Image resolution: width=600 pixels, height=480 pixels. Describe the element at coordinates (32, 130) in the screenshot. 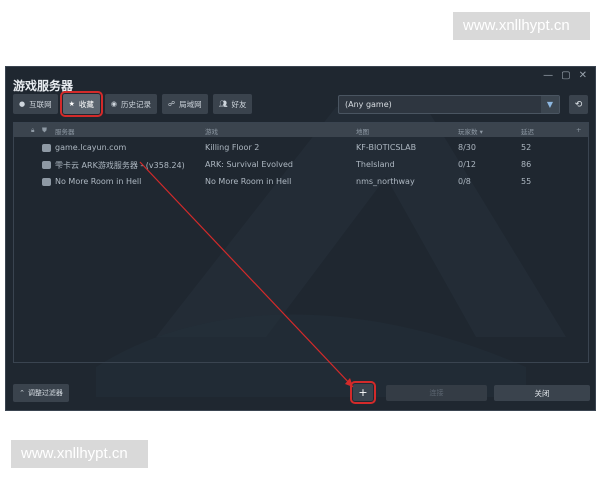

I see `lock-icon: 🔒︎` at that location.